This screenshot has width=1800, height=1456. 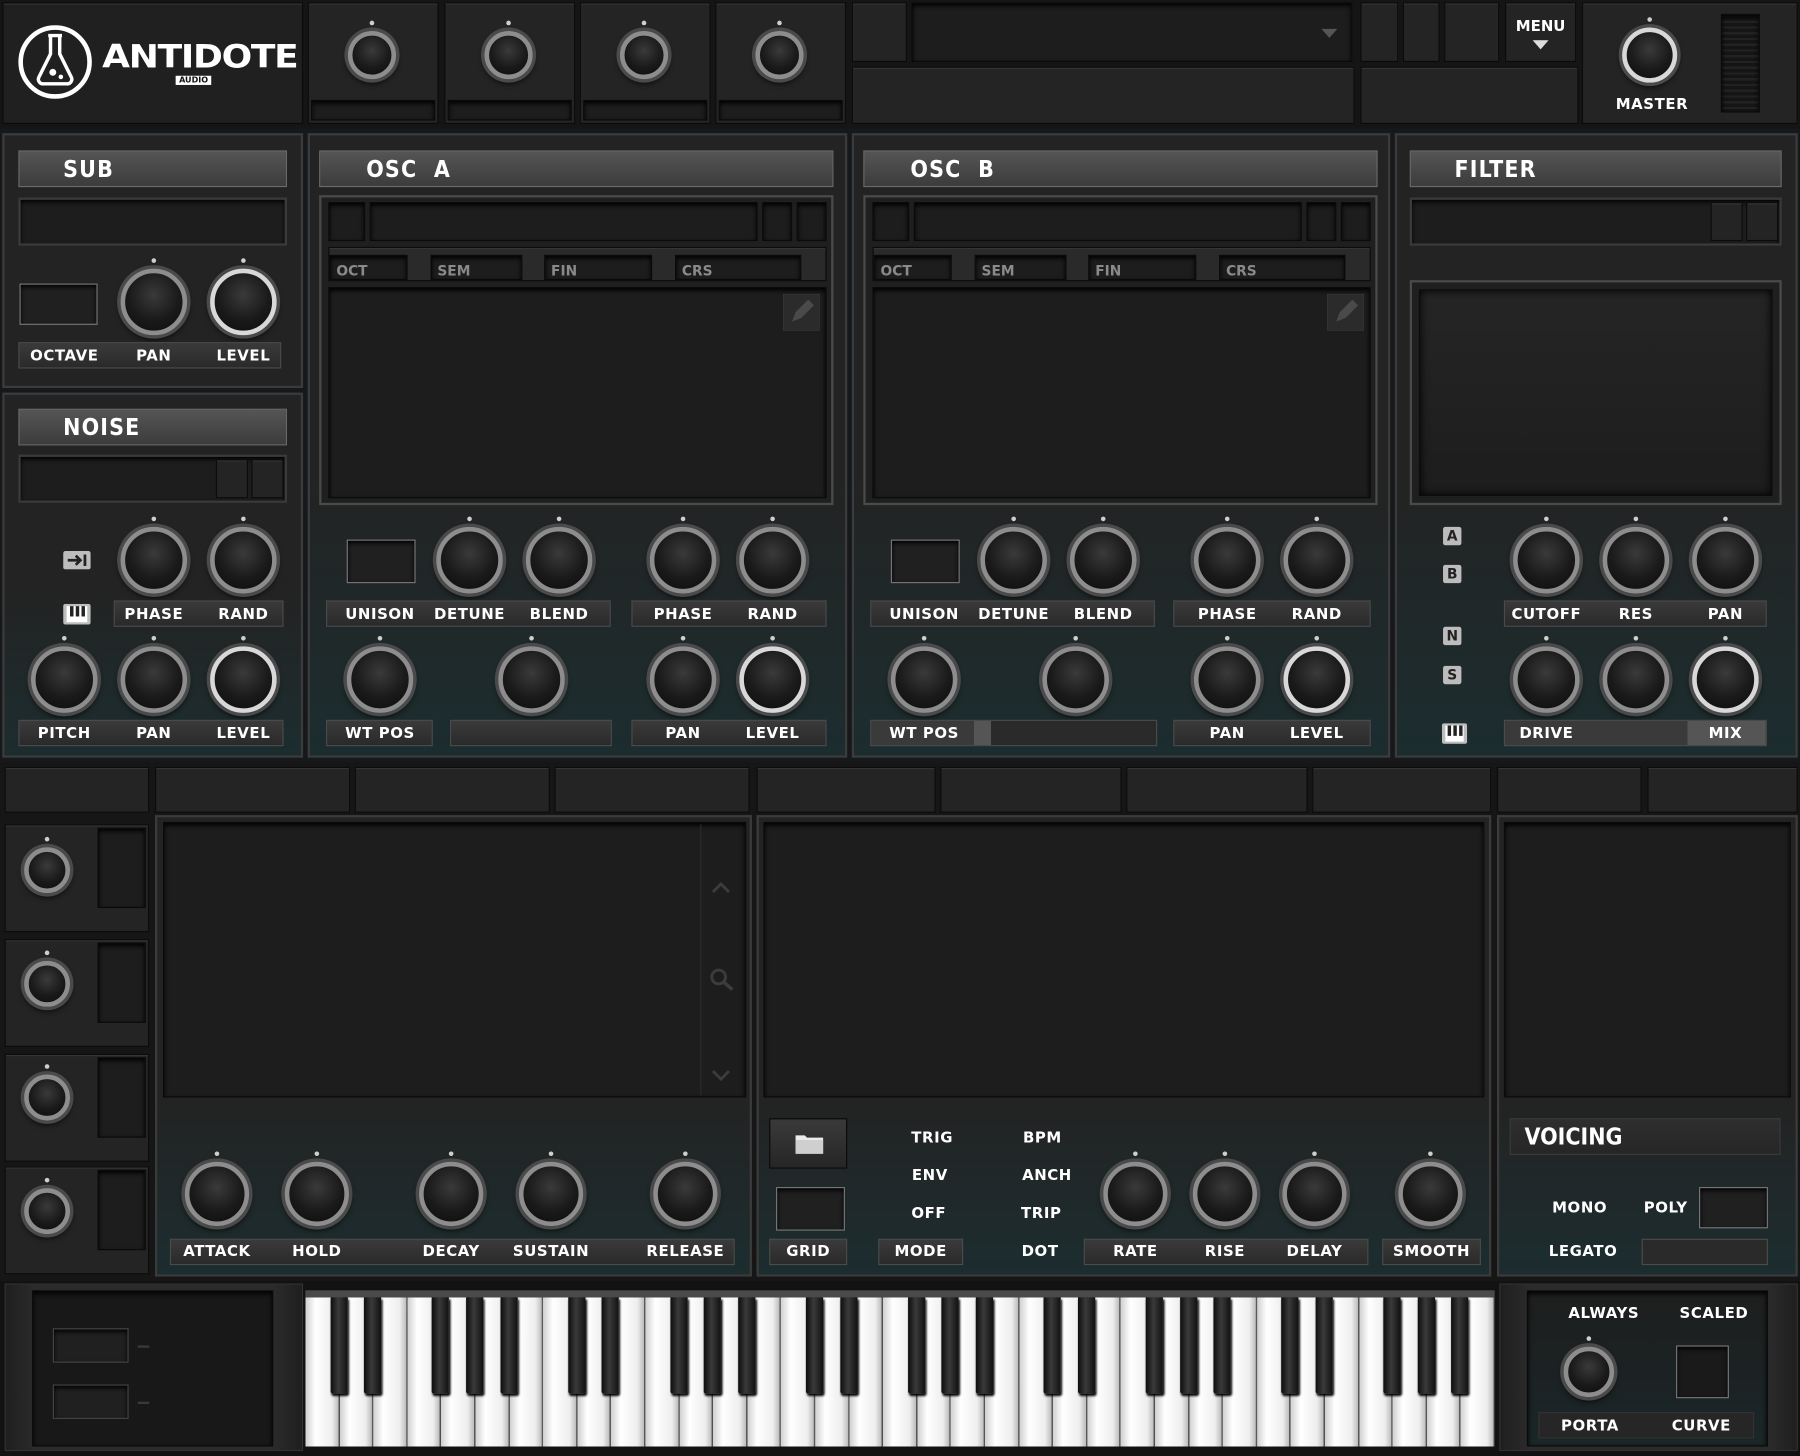 I want to click on osc-a-sem-field: SEM, so click(x=476, y=267).